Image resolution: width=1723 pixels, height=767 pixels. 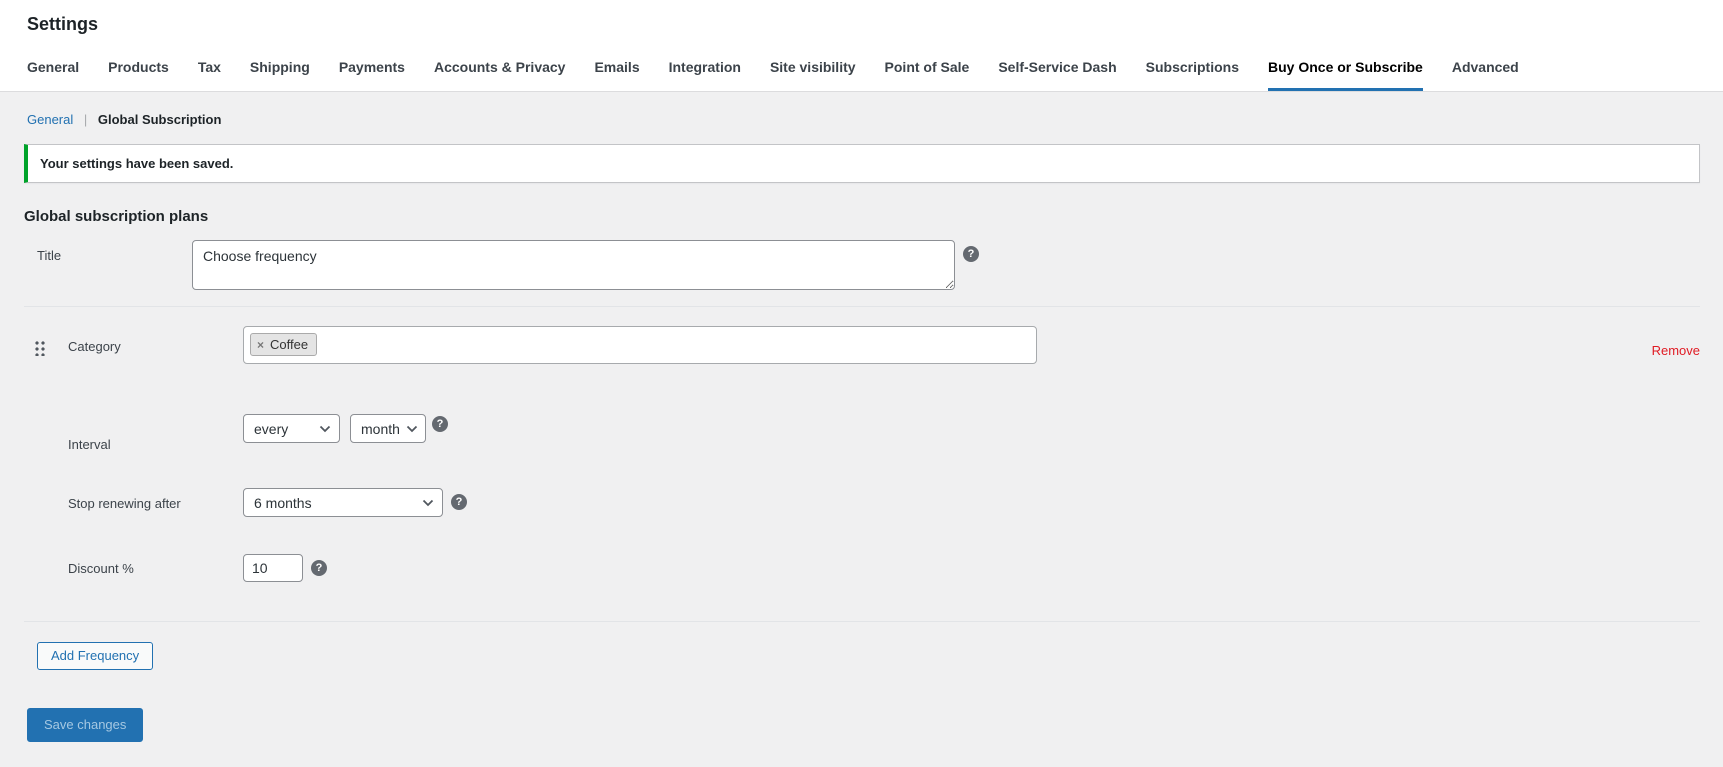 I want to click on discount-input, so click(x=273, y=568).